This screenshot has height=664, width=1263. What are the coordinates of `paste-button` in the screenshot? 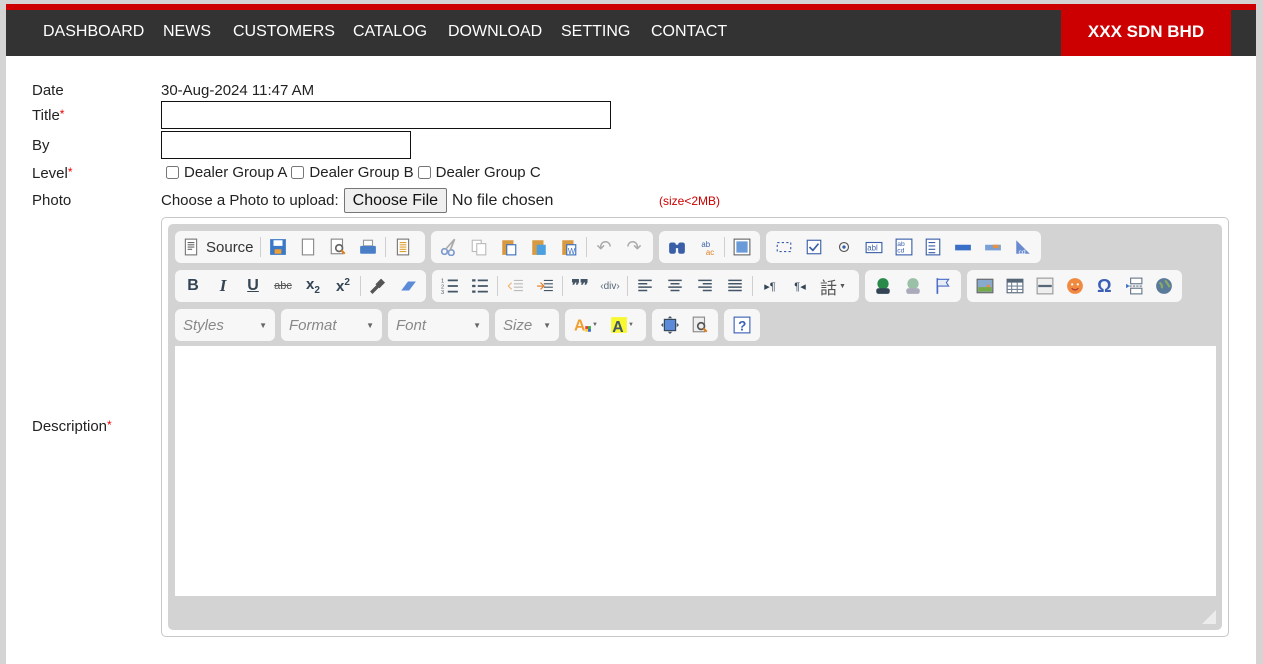 It's located at (509, 247).